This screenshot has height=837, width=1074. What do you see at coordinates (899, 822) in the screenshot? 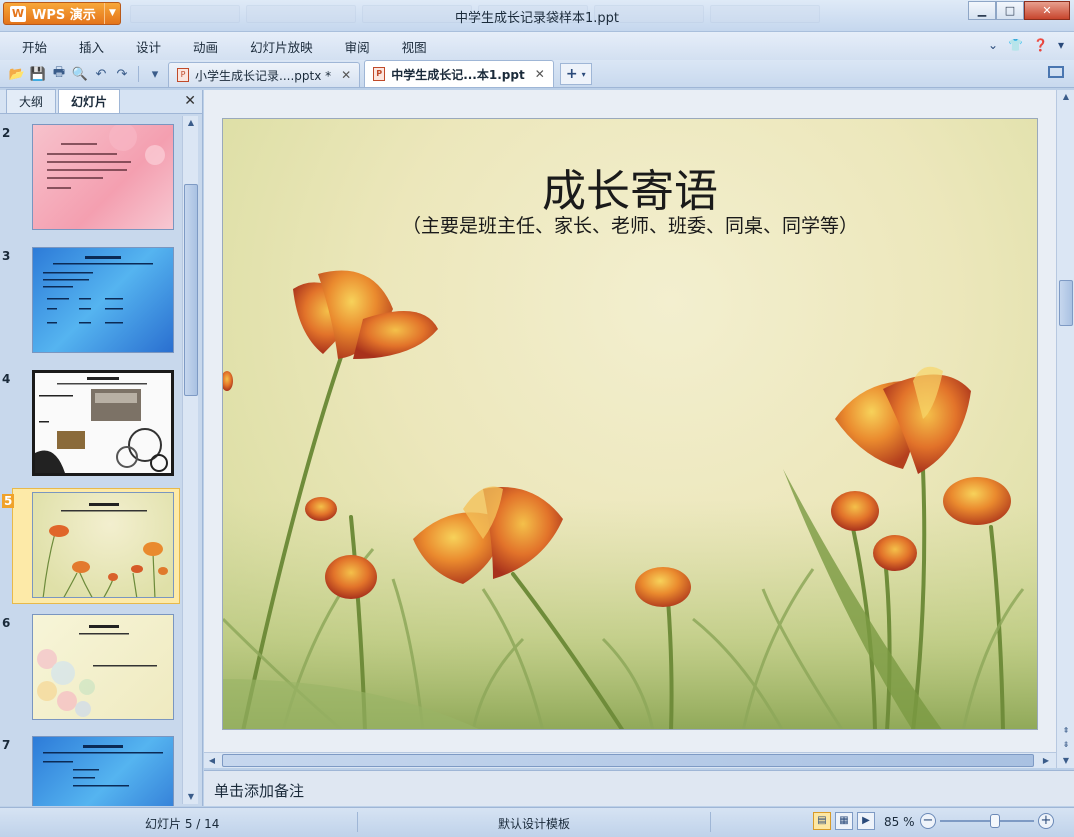
I see `zoom-level: 85 %` at bounding box center [899, 822].